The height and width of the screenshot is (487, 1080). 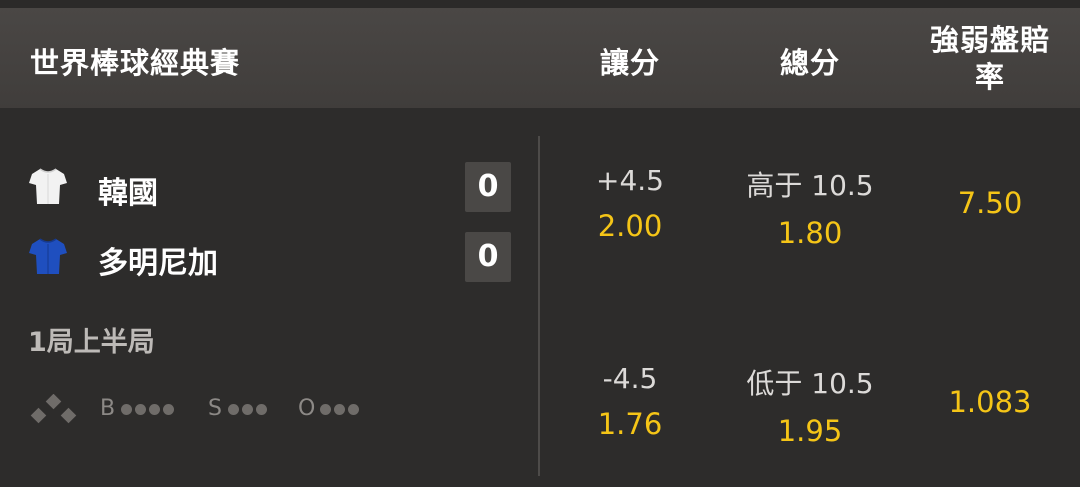 I want to click on white-jersey-icon, so click(x=48, y=186).